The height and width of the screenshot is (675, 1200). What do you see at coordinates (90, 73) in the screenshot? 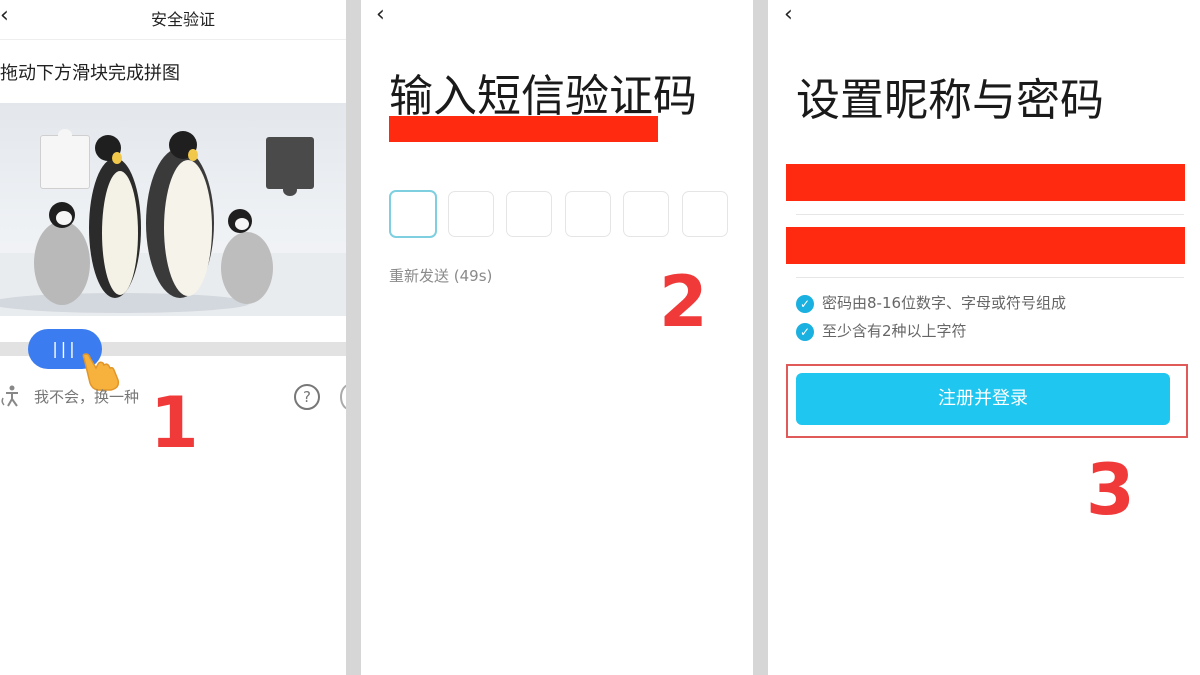
I see `captcha-instruction: 拖动下方滑块完成拼图` at bounding box center [90, 73].